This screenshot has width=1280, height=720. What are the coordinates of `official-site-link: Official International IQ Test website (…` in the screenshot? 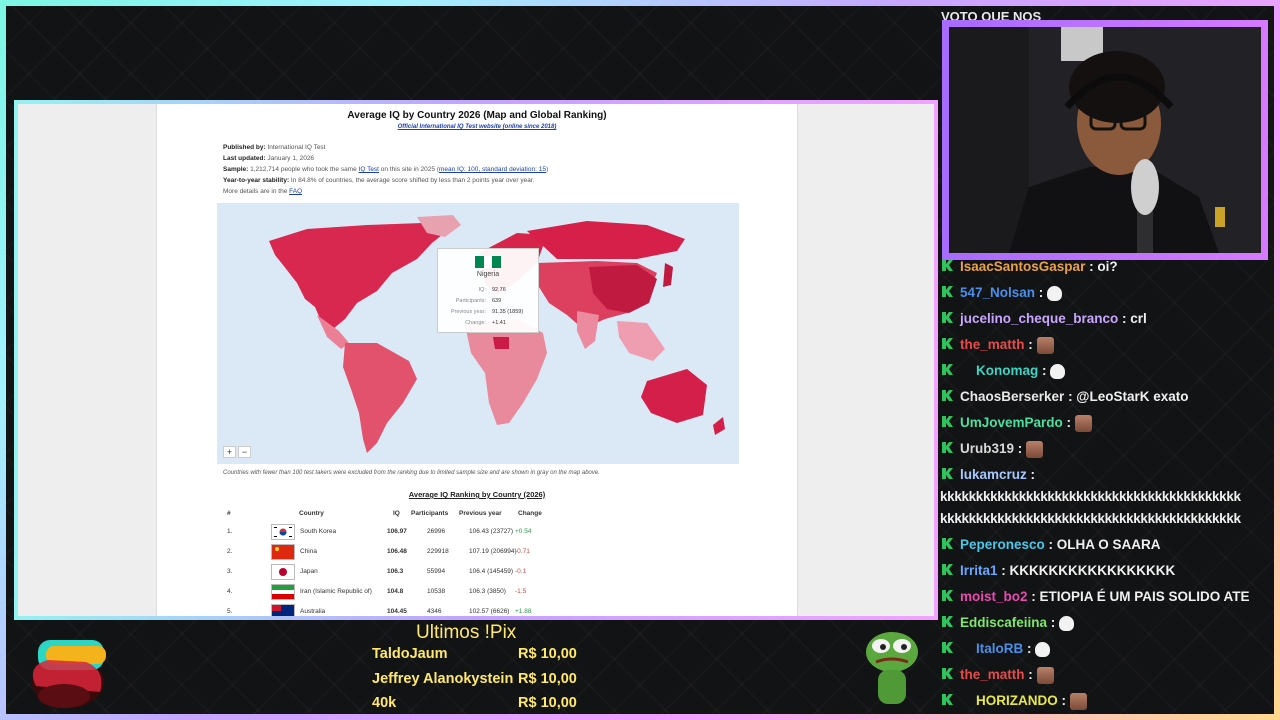 It's located at (477, 127).